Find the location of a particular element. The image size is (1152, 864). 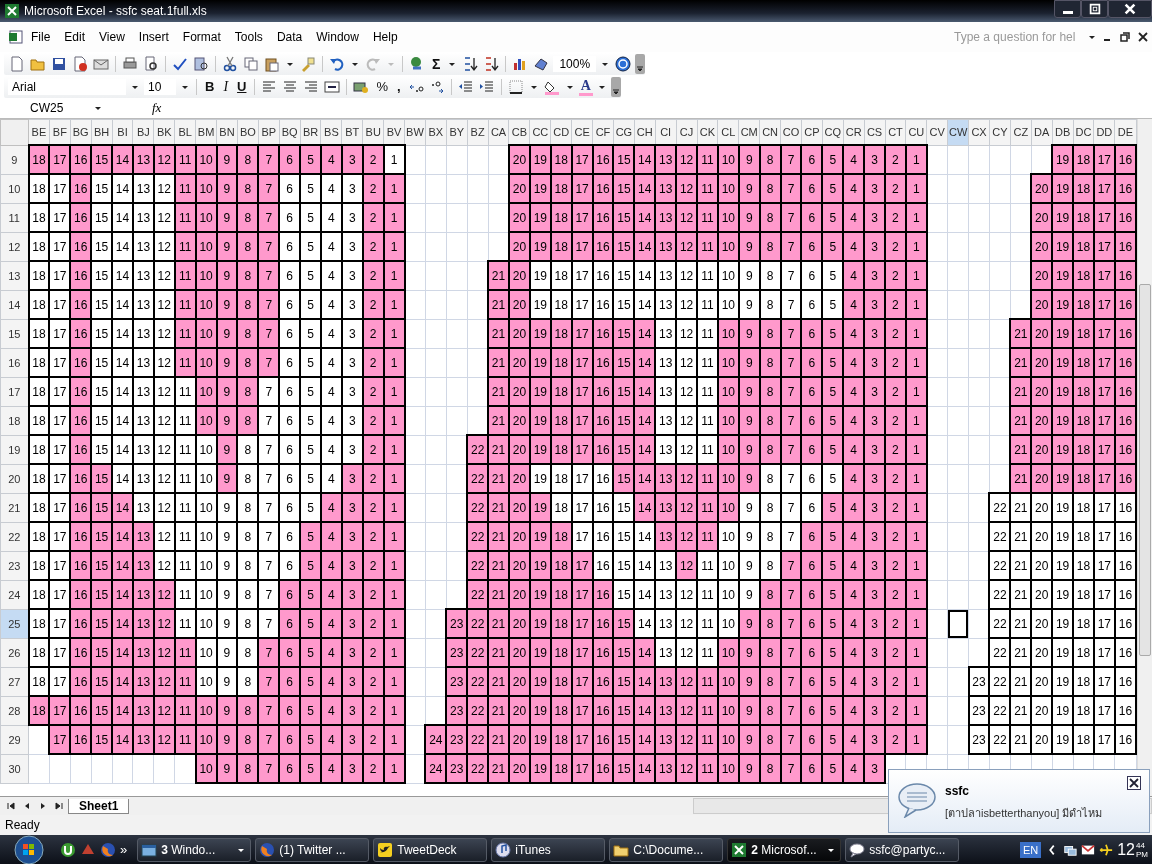

column-header: BV is located at coordinates (394, 132).